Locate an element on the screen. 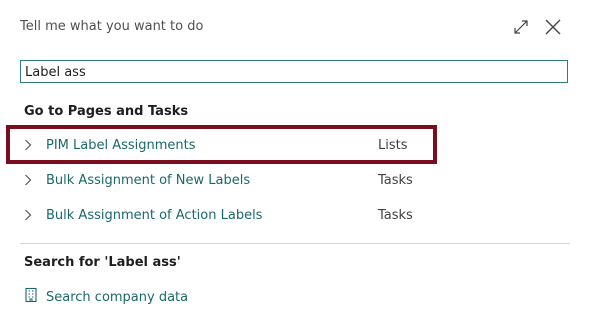  result-item-bulk-assignment-action-labels: Bulk Assignment of Action Labels Tasks is located at coordinates (226, 215).